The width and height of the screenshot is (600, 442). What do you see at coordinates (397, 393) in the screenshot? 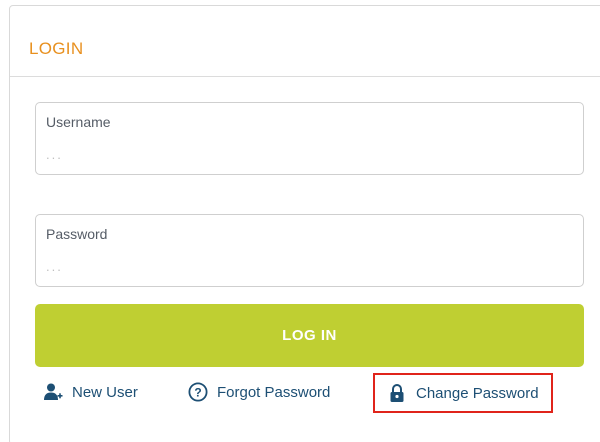
I see `lock-icon` at bounding box center [397, 393].